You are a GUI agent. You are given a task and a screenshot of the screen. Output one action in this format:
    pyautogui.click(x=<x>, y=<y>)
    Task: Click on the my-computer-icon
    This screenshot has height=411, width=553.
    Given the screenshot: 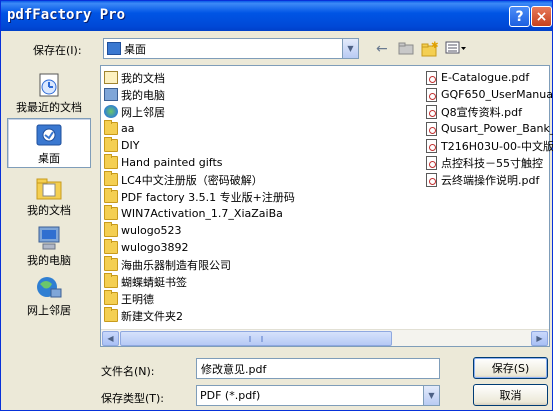 What is the action you would take?
    pyautogui.click(x=49, y=238)
    